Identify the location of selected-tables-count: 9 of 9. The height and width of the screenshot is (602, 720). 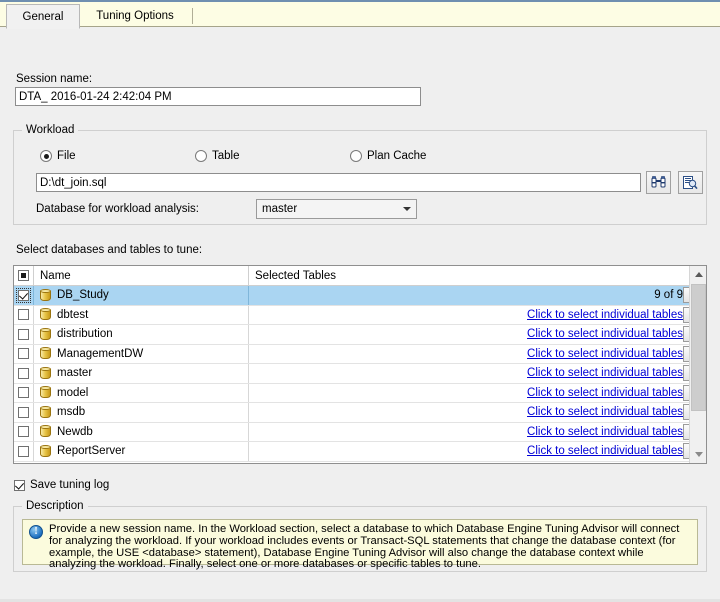
(668, 295).